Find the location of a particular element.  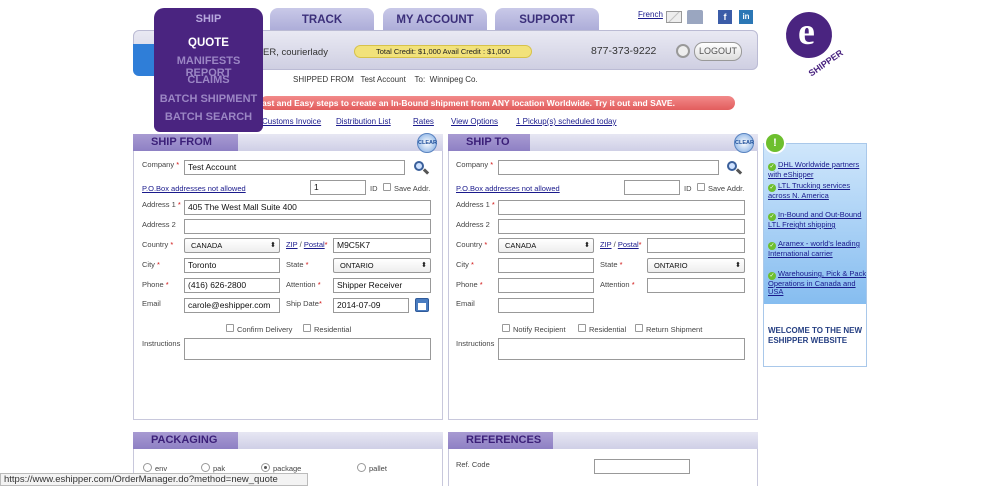

to-company-input is located at coordinates (608, 167).